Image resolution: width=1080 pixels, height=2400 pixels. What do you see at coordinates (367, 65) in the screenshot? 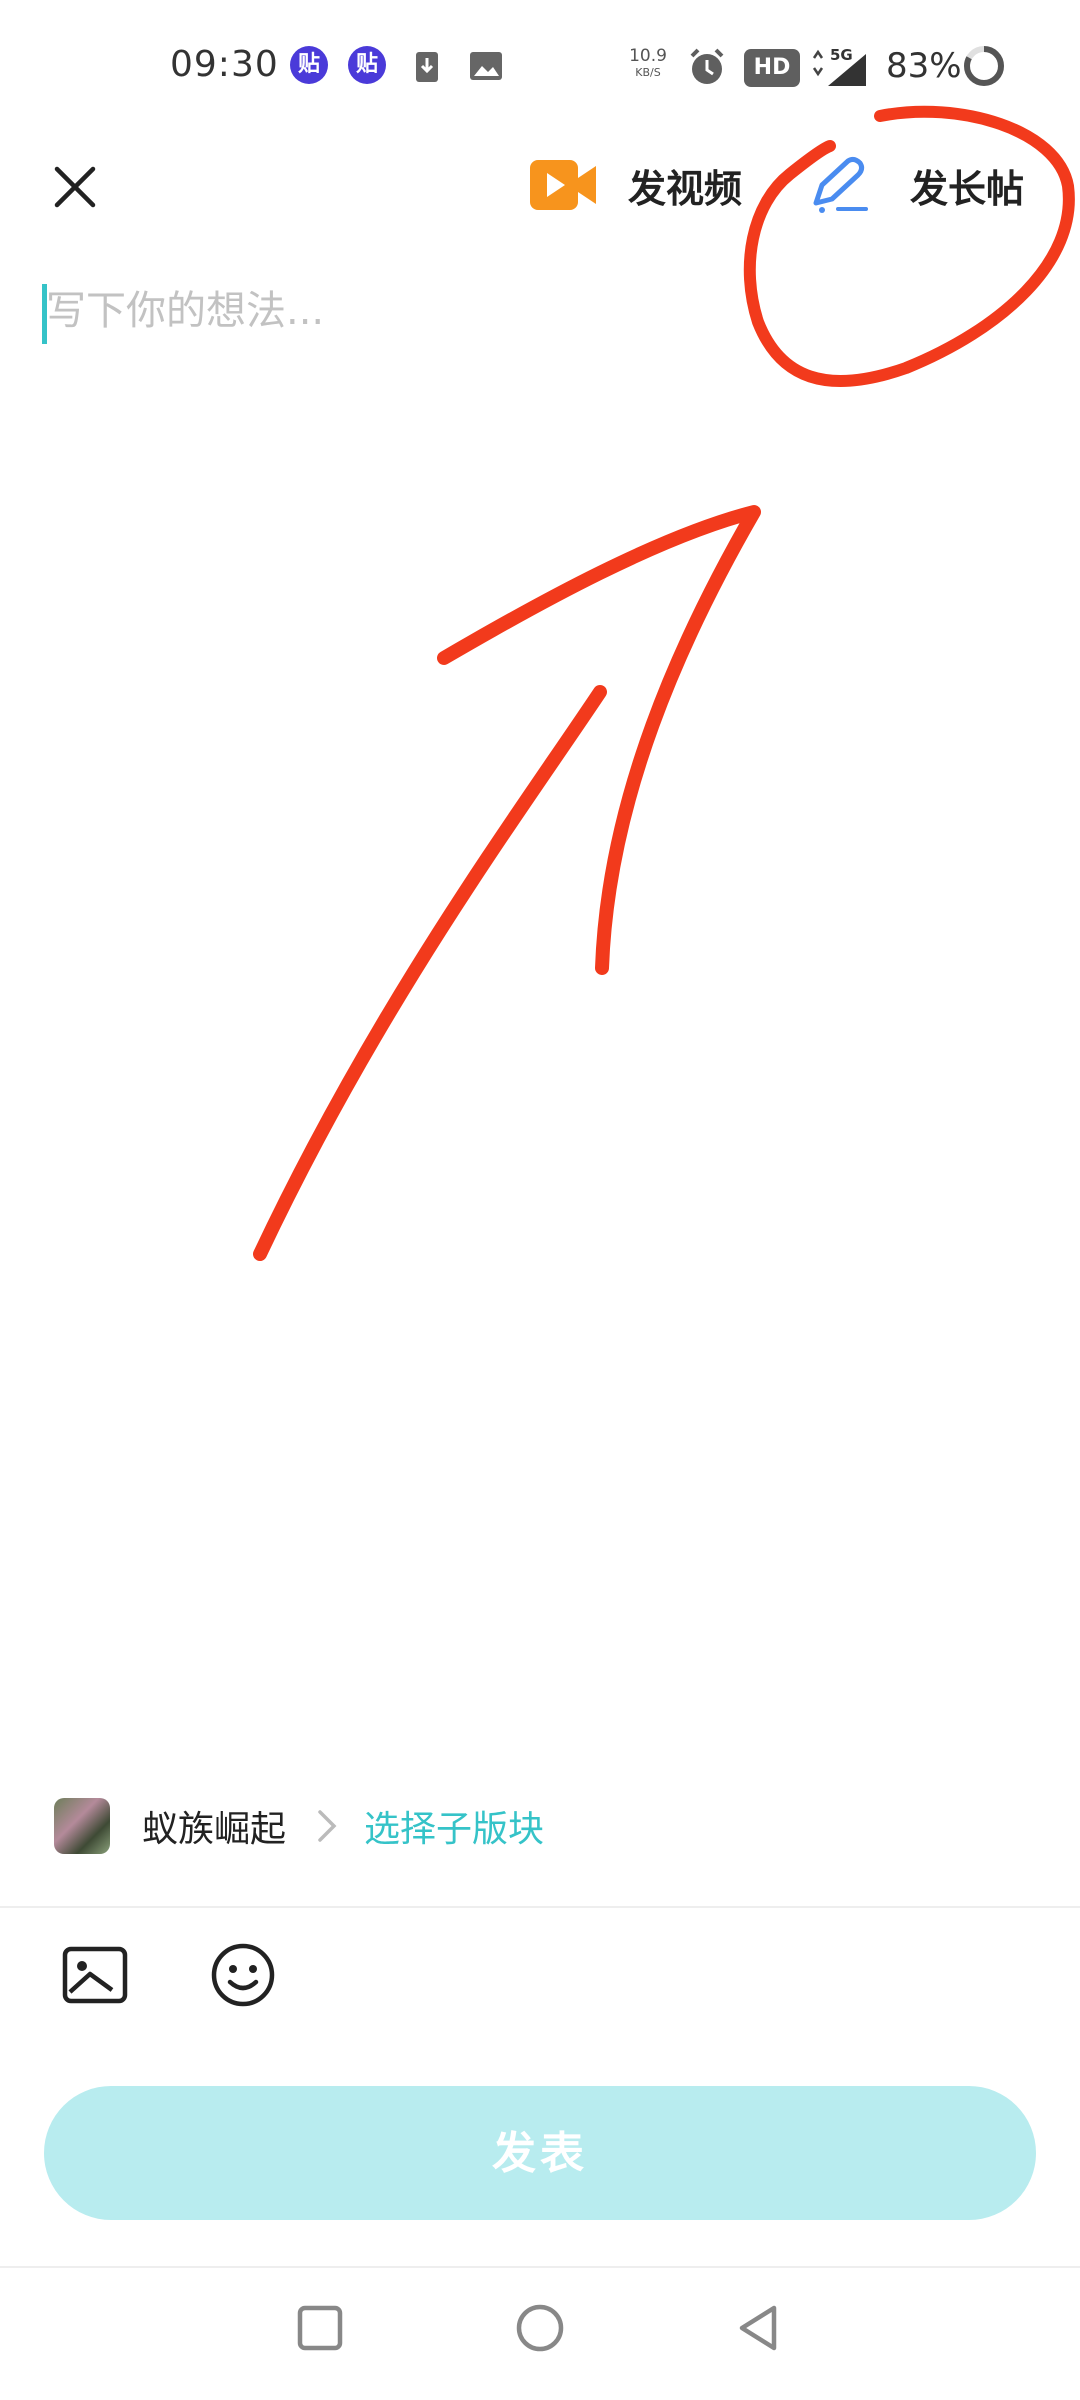
I see `tieba-notification-icon-2: 贴` at bounding box center [367, 65].